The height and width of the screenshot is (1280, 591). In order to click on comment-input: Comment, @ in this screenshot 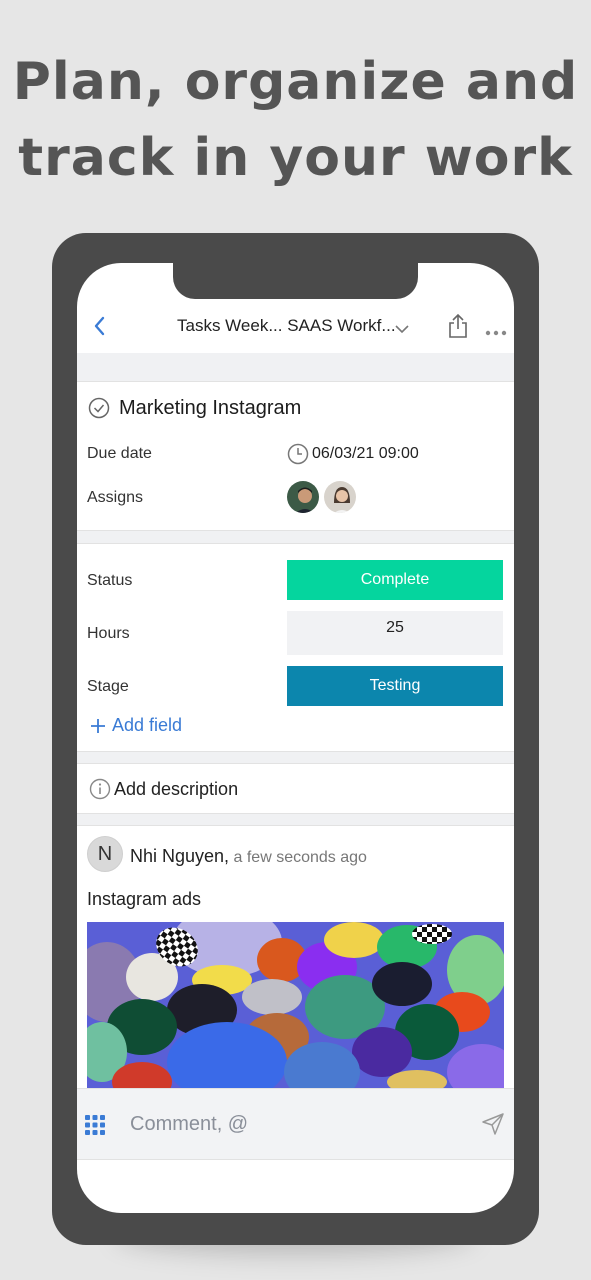, I will do `click(189, 1124)`.